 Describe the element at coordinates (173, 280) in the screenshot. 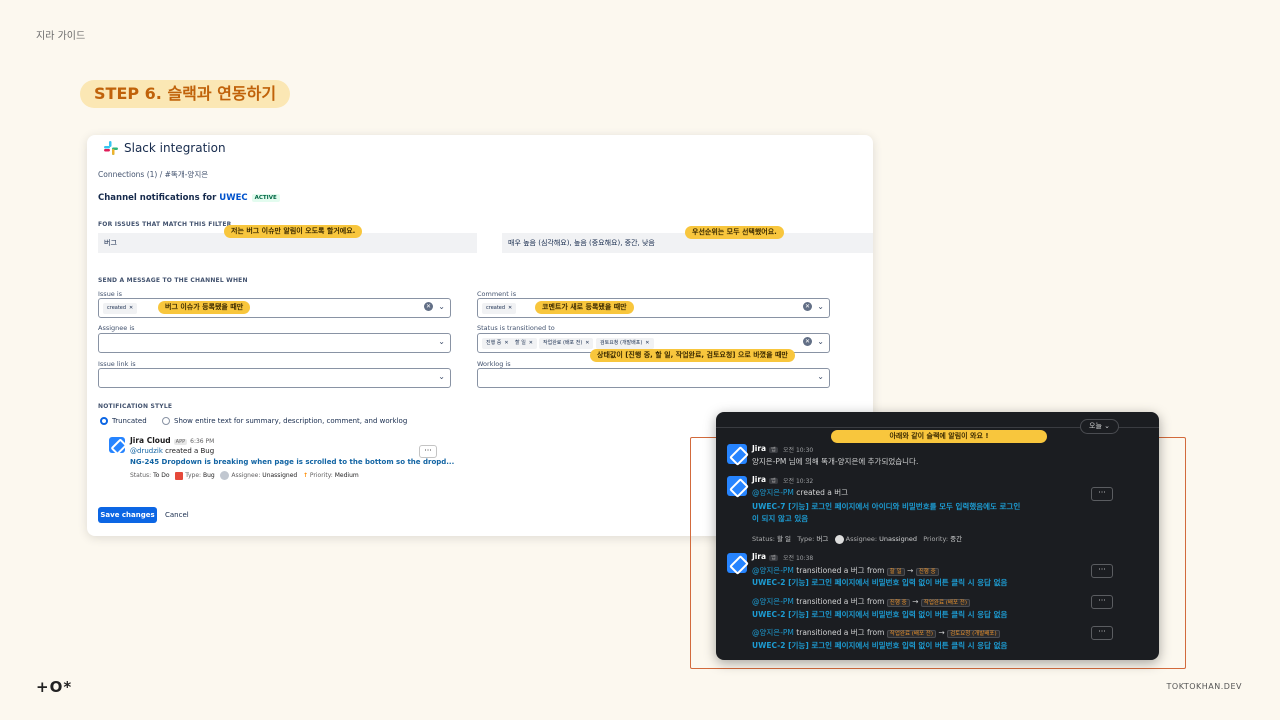

I see `send-section-header: SEND A MESSAGE TO THE CHANNEL WHEN` at that location.